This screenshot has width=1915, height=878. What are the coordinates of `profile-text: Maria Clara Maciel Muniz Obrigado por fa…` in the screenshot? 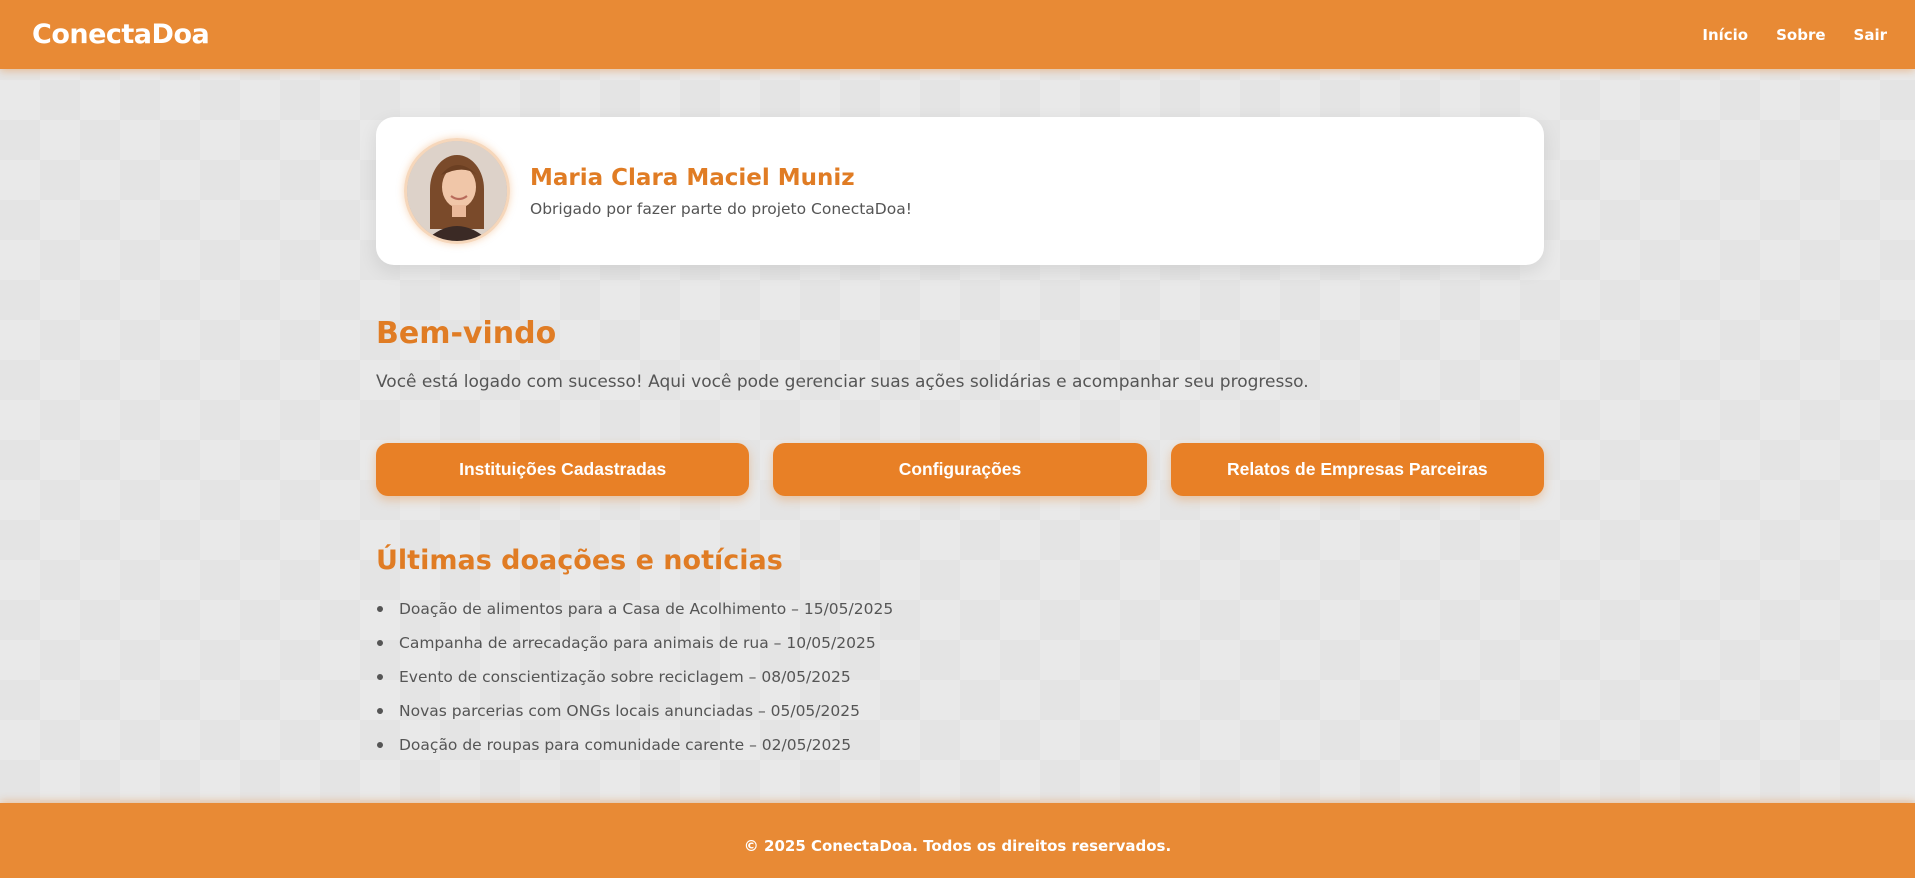 It's located at (721, 191).